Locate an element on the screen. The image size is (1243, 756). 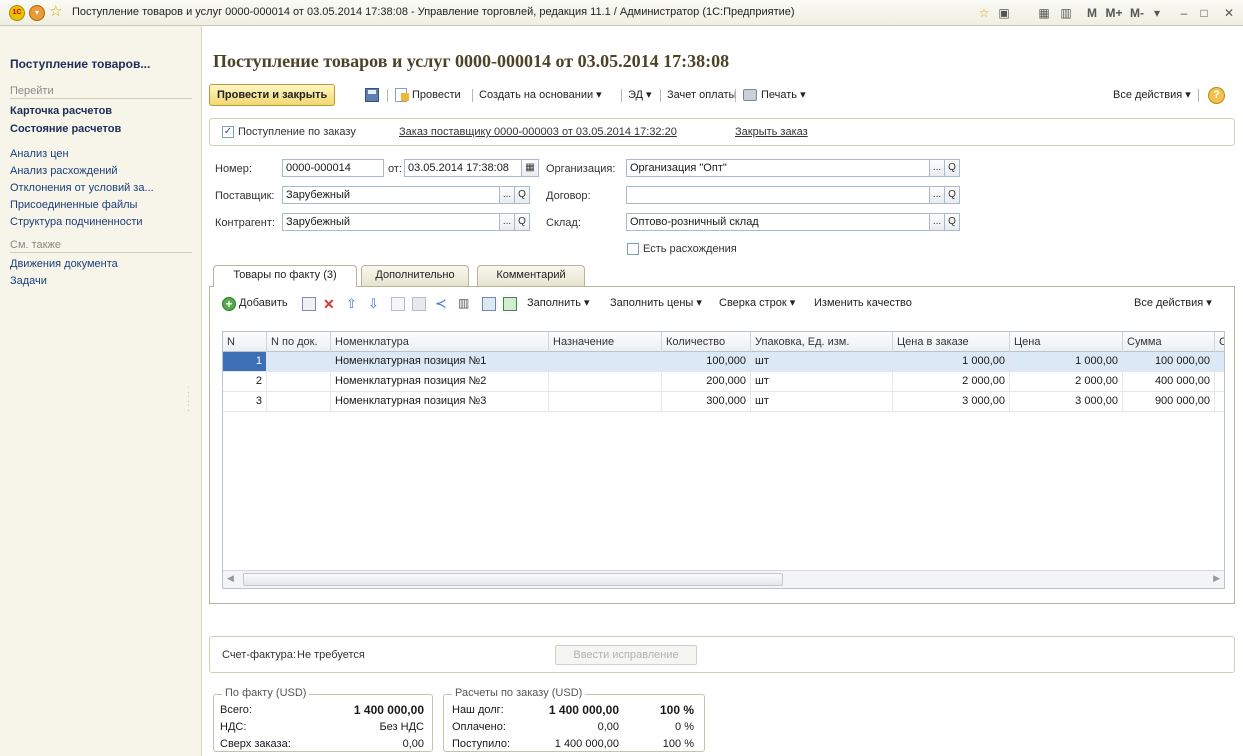
main-menu-icon: ▾ is located at coordinates (37, 13).